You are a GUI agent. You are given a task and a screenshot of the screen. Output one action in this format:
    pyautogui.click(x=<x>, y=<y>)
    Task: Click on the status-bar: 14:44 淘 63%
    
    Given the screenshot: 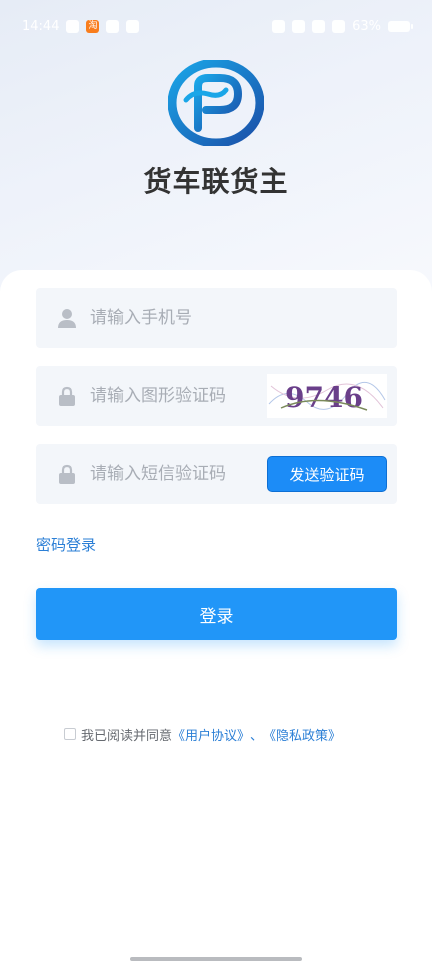 What is the action you would take?
    pyautogui.click(x=216, y=26)
    